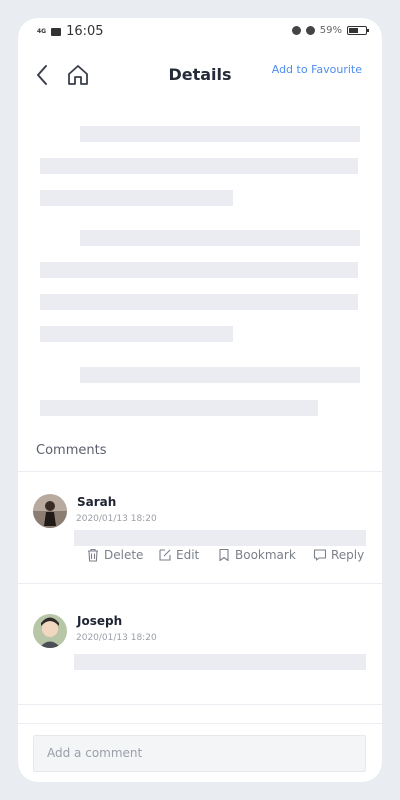  Describe the element at coordinates (348, 555) in the screenshot. I see `reply-label: Reply` at that location.